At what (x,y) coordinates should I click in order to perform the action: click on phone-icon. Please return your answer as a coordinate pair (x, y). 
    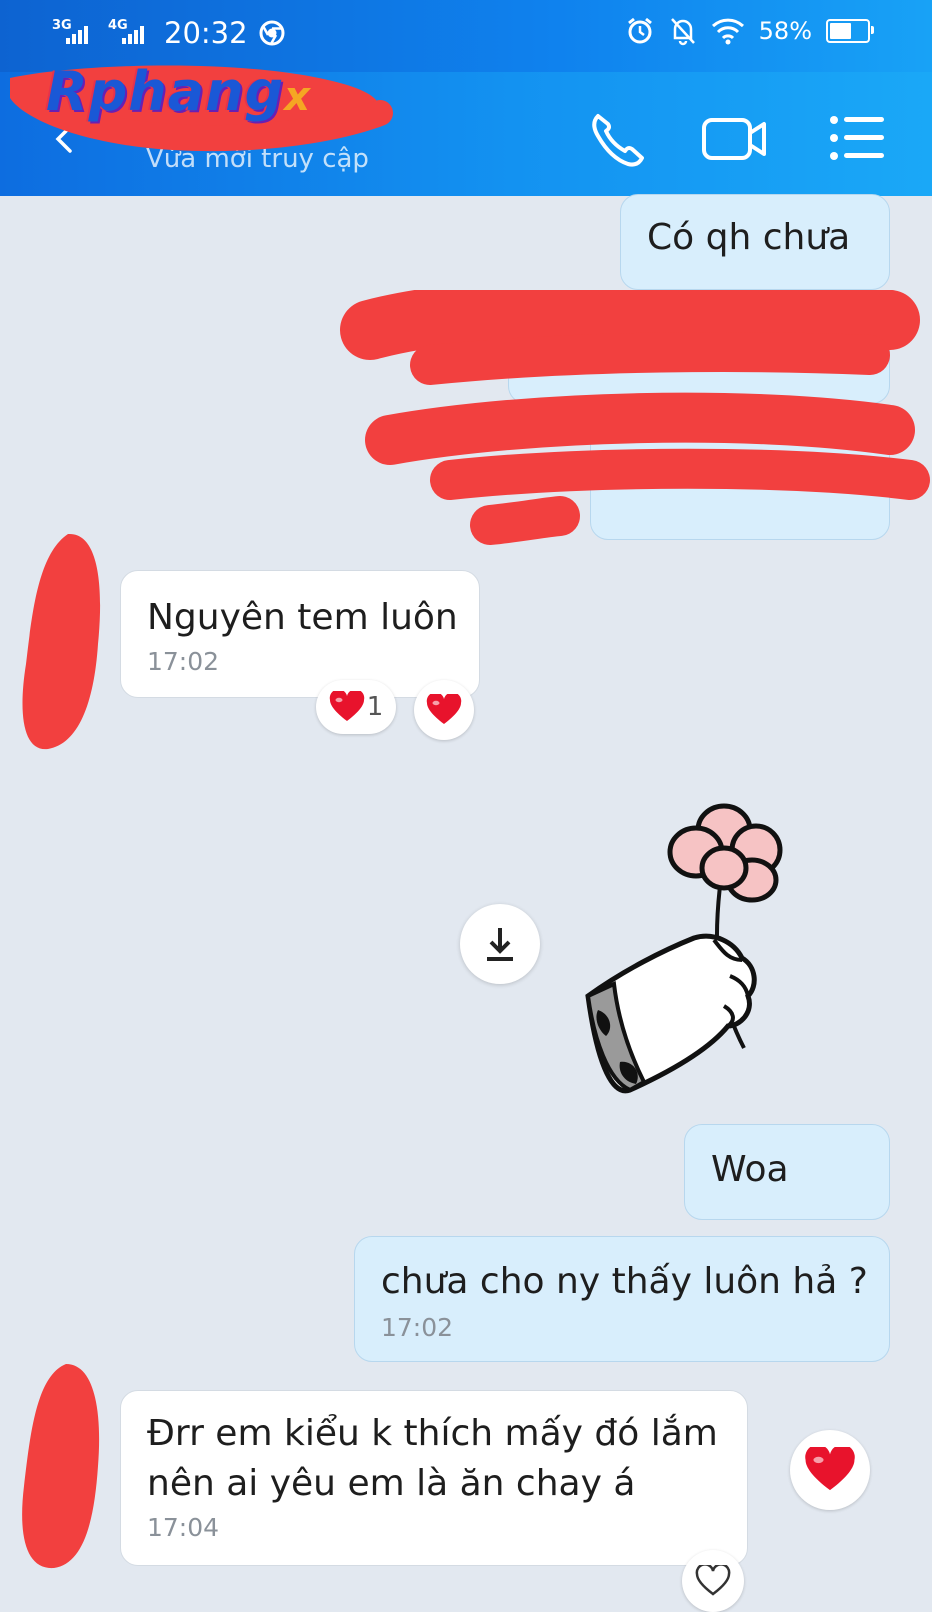
    Looking at the image, I should click on (618, 140).